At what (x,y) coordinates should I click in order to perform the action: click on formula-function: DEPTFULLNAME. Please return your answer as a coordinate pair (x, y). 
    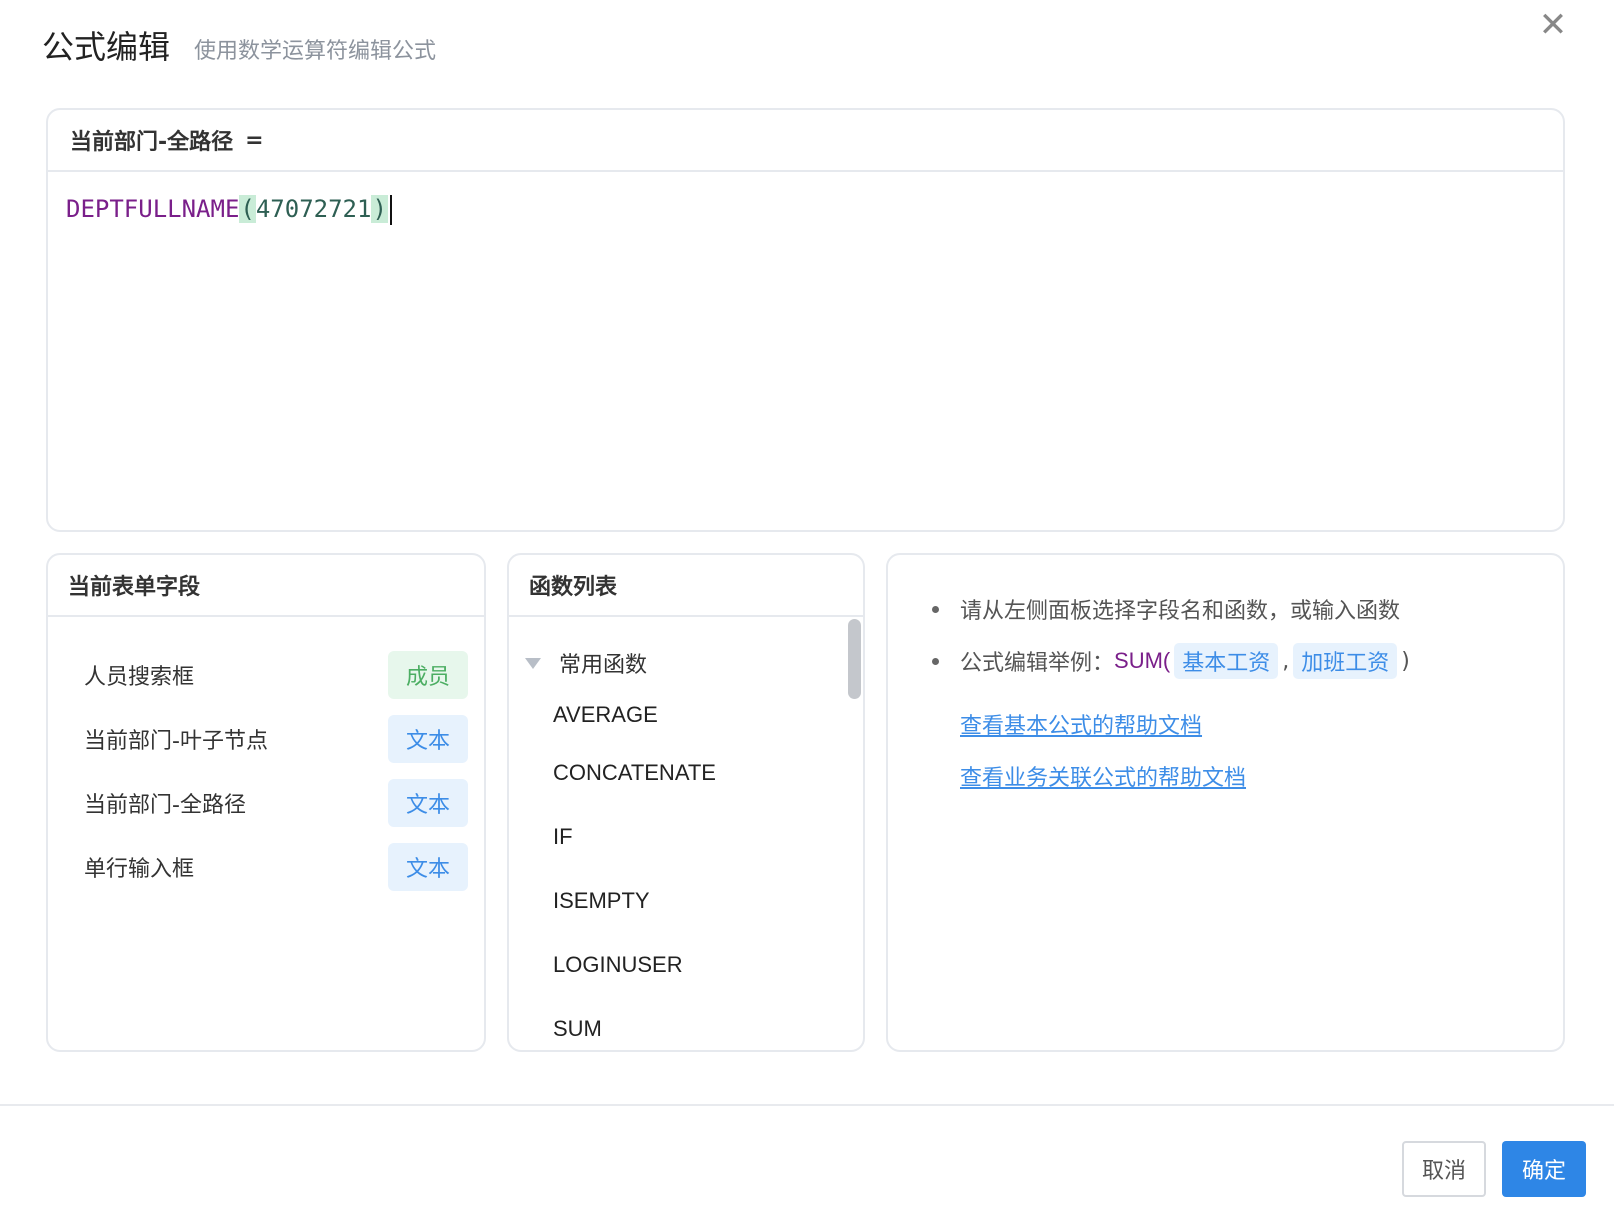
    Looking at the image, I should click on (153, 209).